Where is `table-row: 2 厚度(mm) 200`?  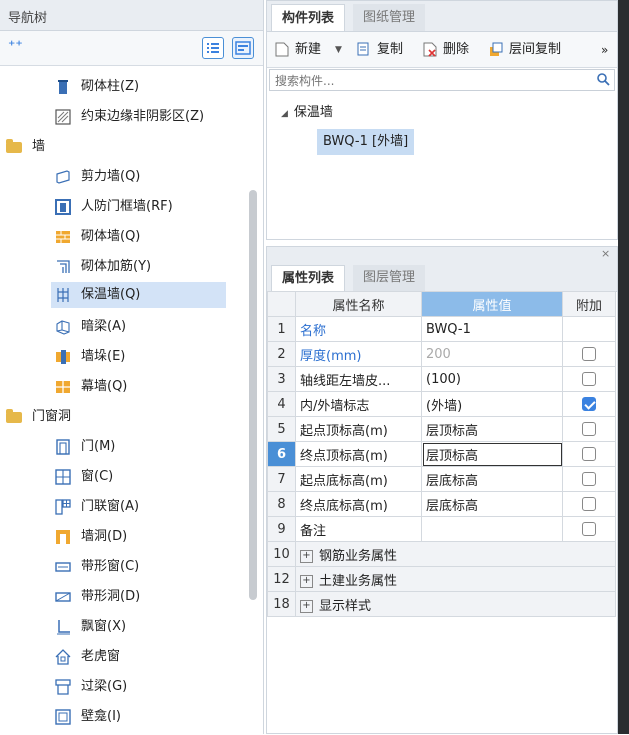
table-row: 2 厚度(mm) 200 is located at coordinates (441, 354).